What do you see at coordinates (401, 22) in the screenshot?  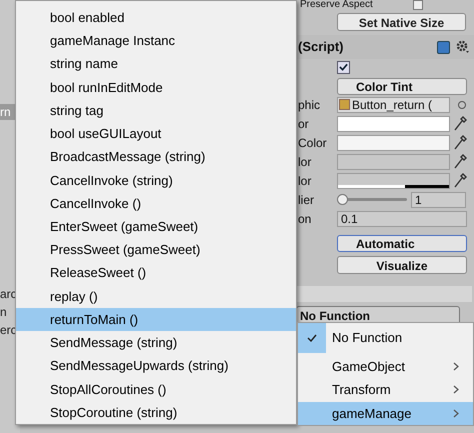 I see `set-native-size-button: Set Native Size` at bounding box center [401, 22].